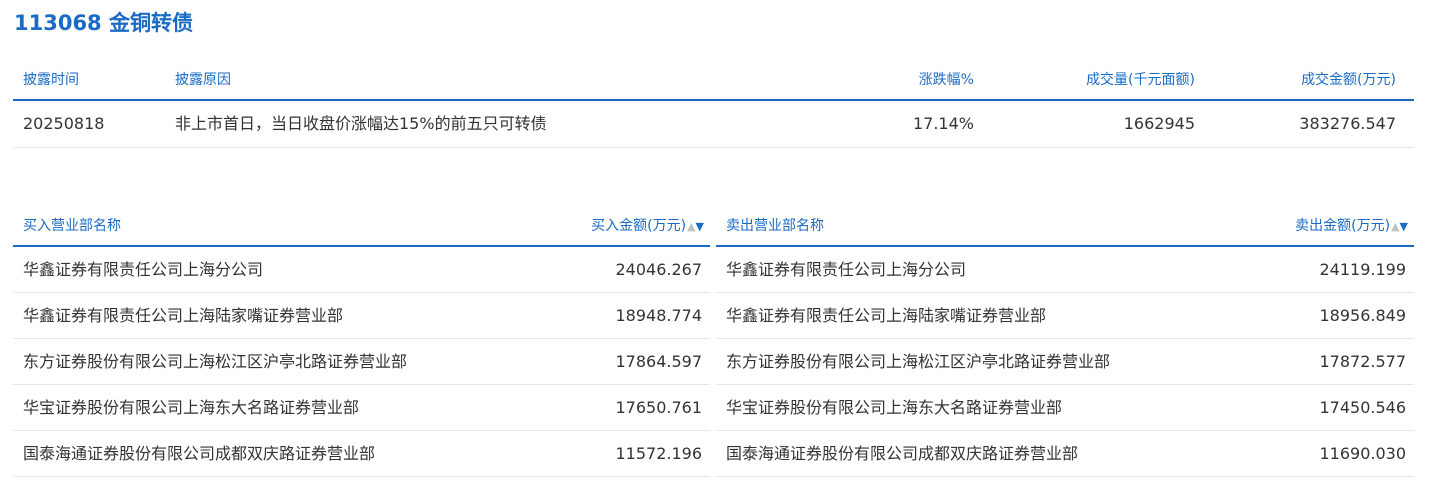  What do you see at coordinates (713, 81) in the screenshot?
I see `summary-header-row: 披露时间 披露原因 涨跌幅% 成交量(千元面额) 成交金额(万元)` at bounding box center [713, 81].